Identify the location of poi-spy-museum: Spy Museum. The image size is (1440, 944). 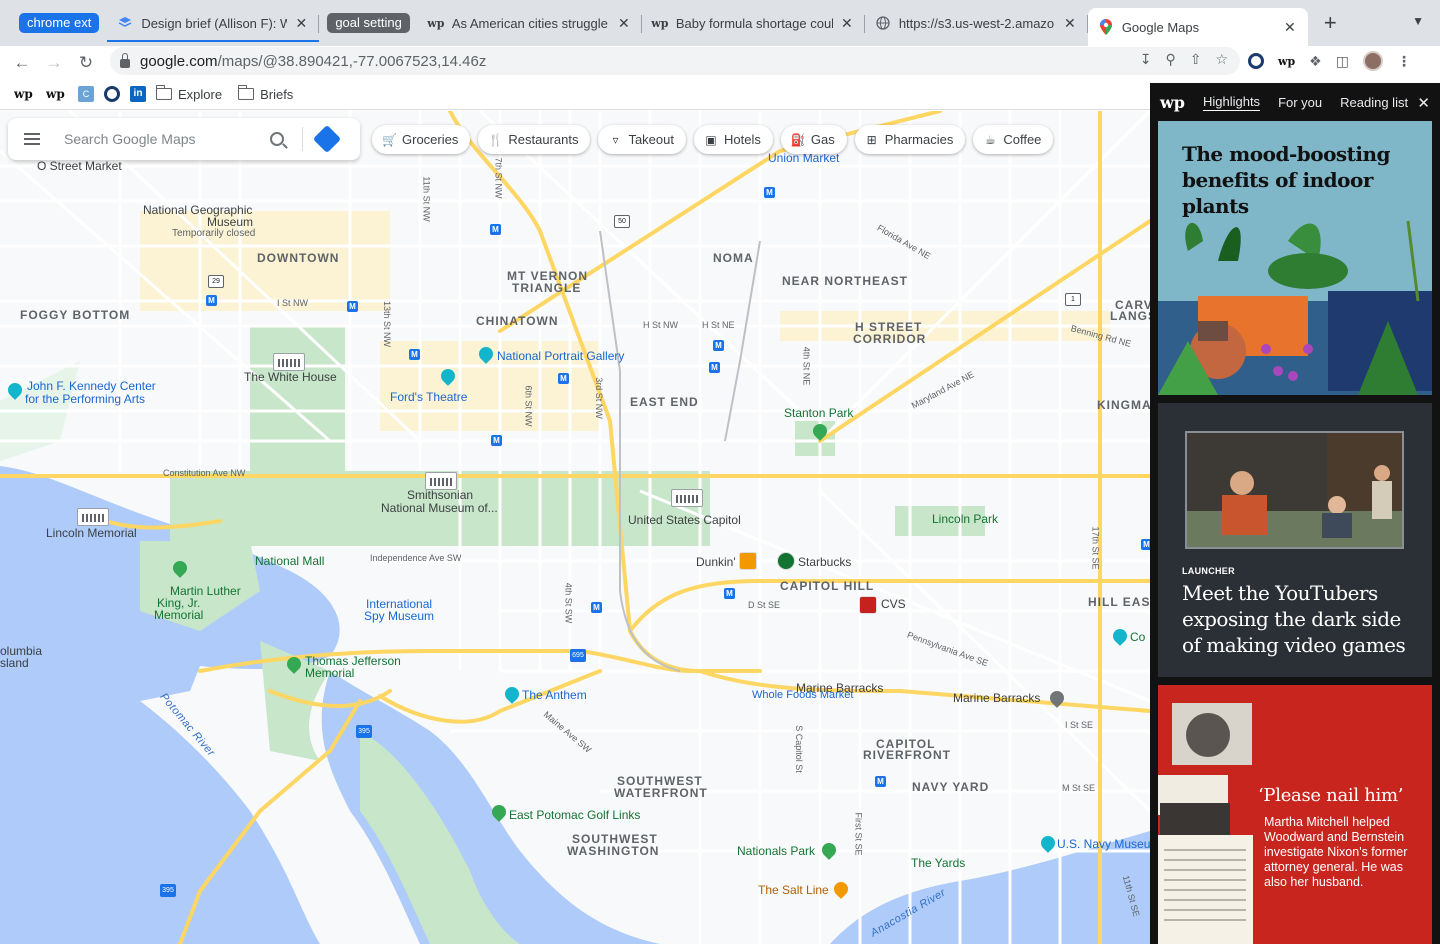
(399, 616).